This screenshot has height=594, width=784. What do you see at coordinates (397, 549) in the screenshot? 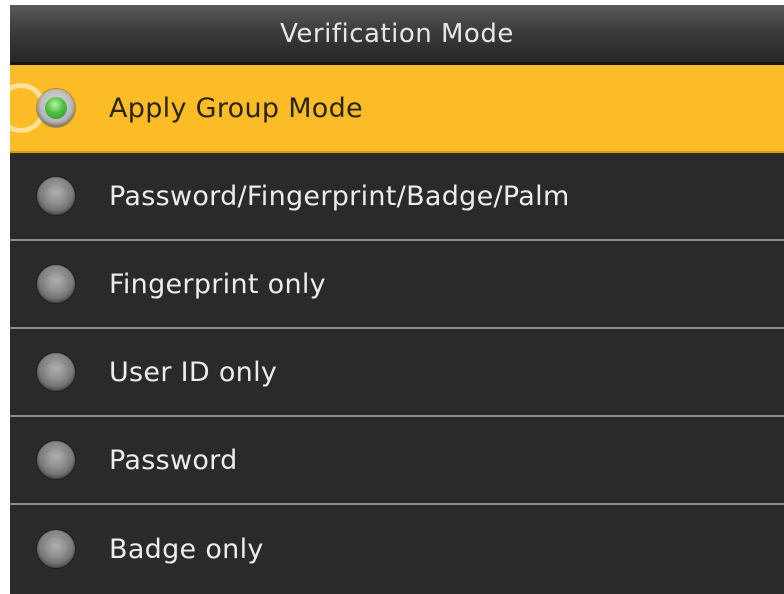
I see `option-badge-only: Badge only` at bounding box center [397, 549].